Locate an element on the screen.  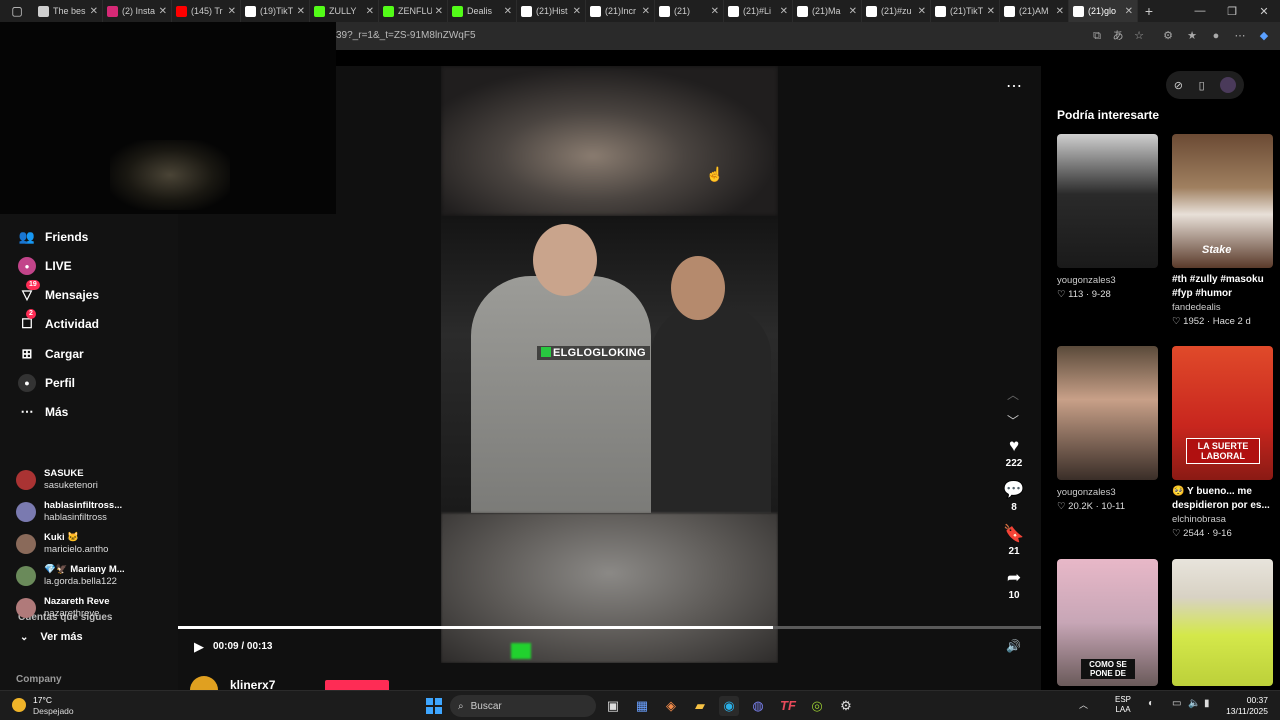
author-name: klinerx7 is located at coordinates (252, 684).